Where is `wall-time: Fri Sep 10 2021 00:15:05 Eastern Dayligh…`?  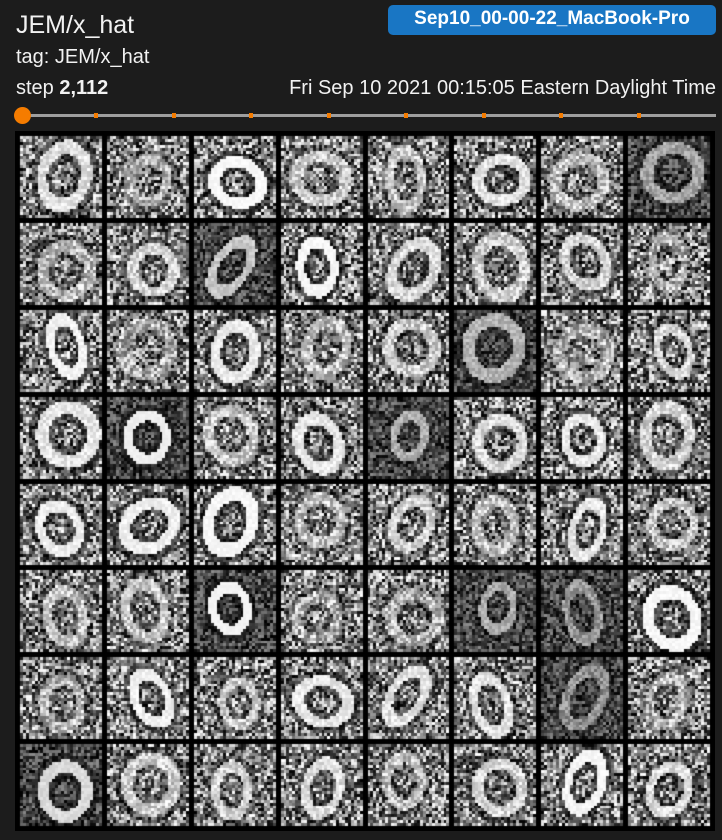 wall-time: Fri Sep 10 2021 00:15:05 Eastern Dayligh… is located at coordinates (502, 88).